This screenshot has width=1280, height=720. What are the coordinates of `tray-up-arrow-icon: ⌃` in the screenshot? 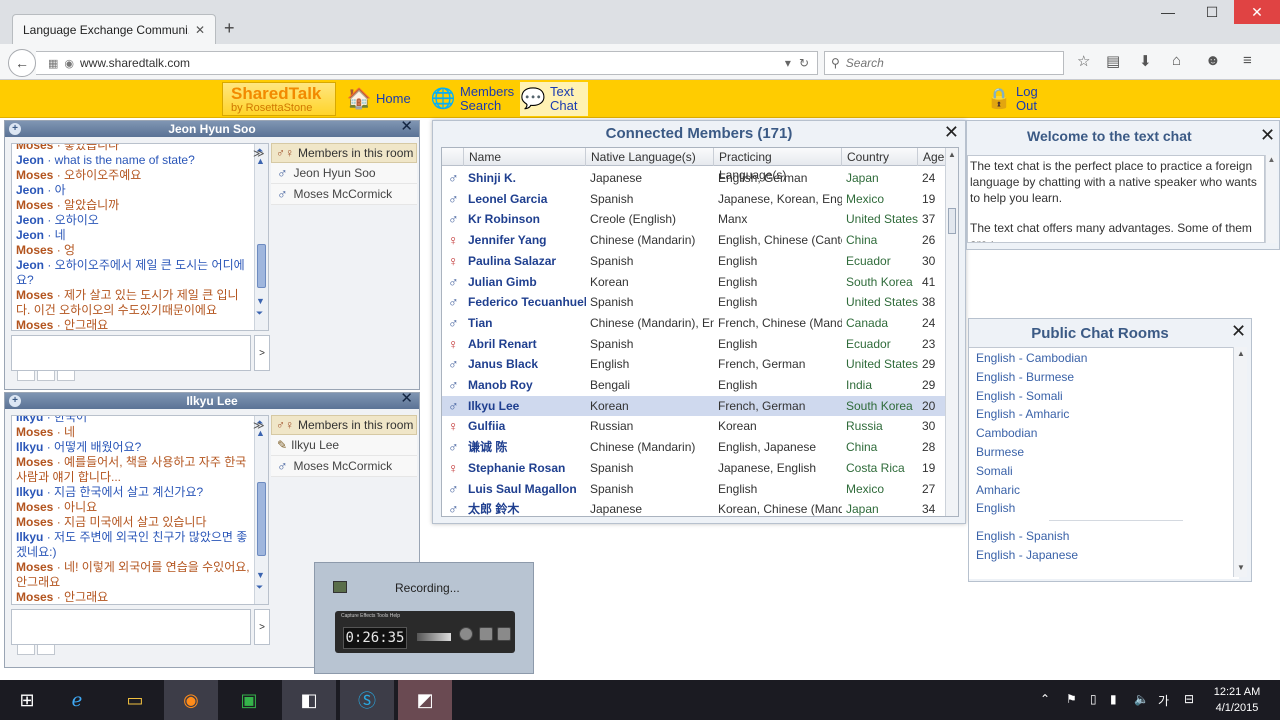 It's located at (1045, 699).